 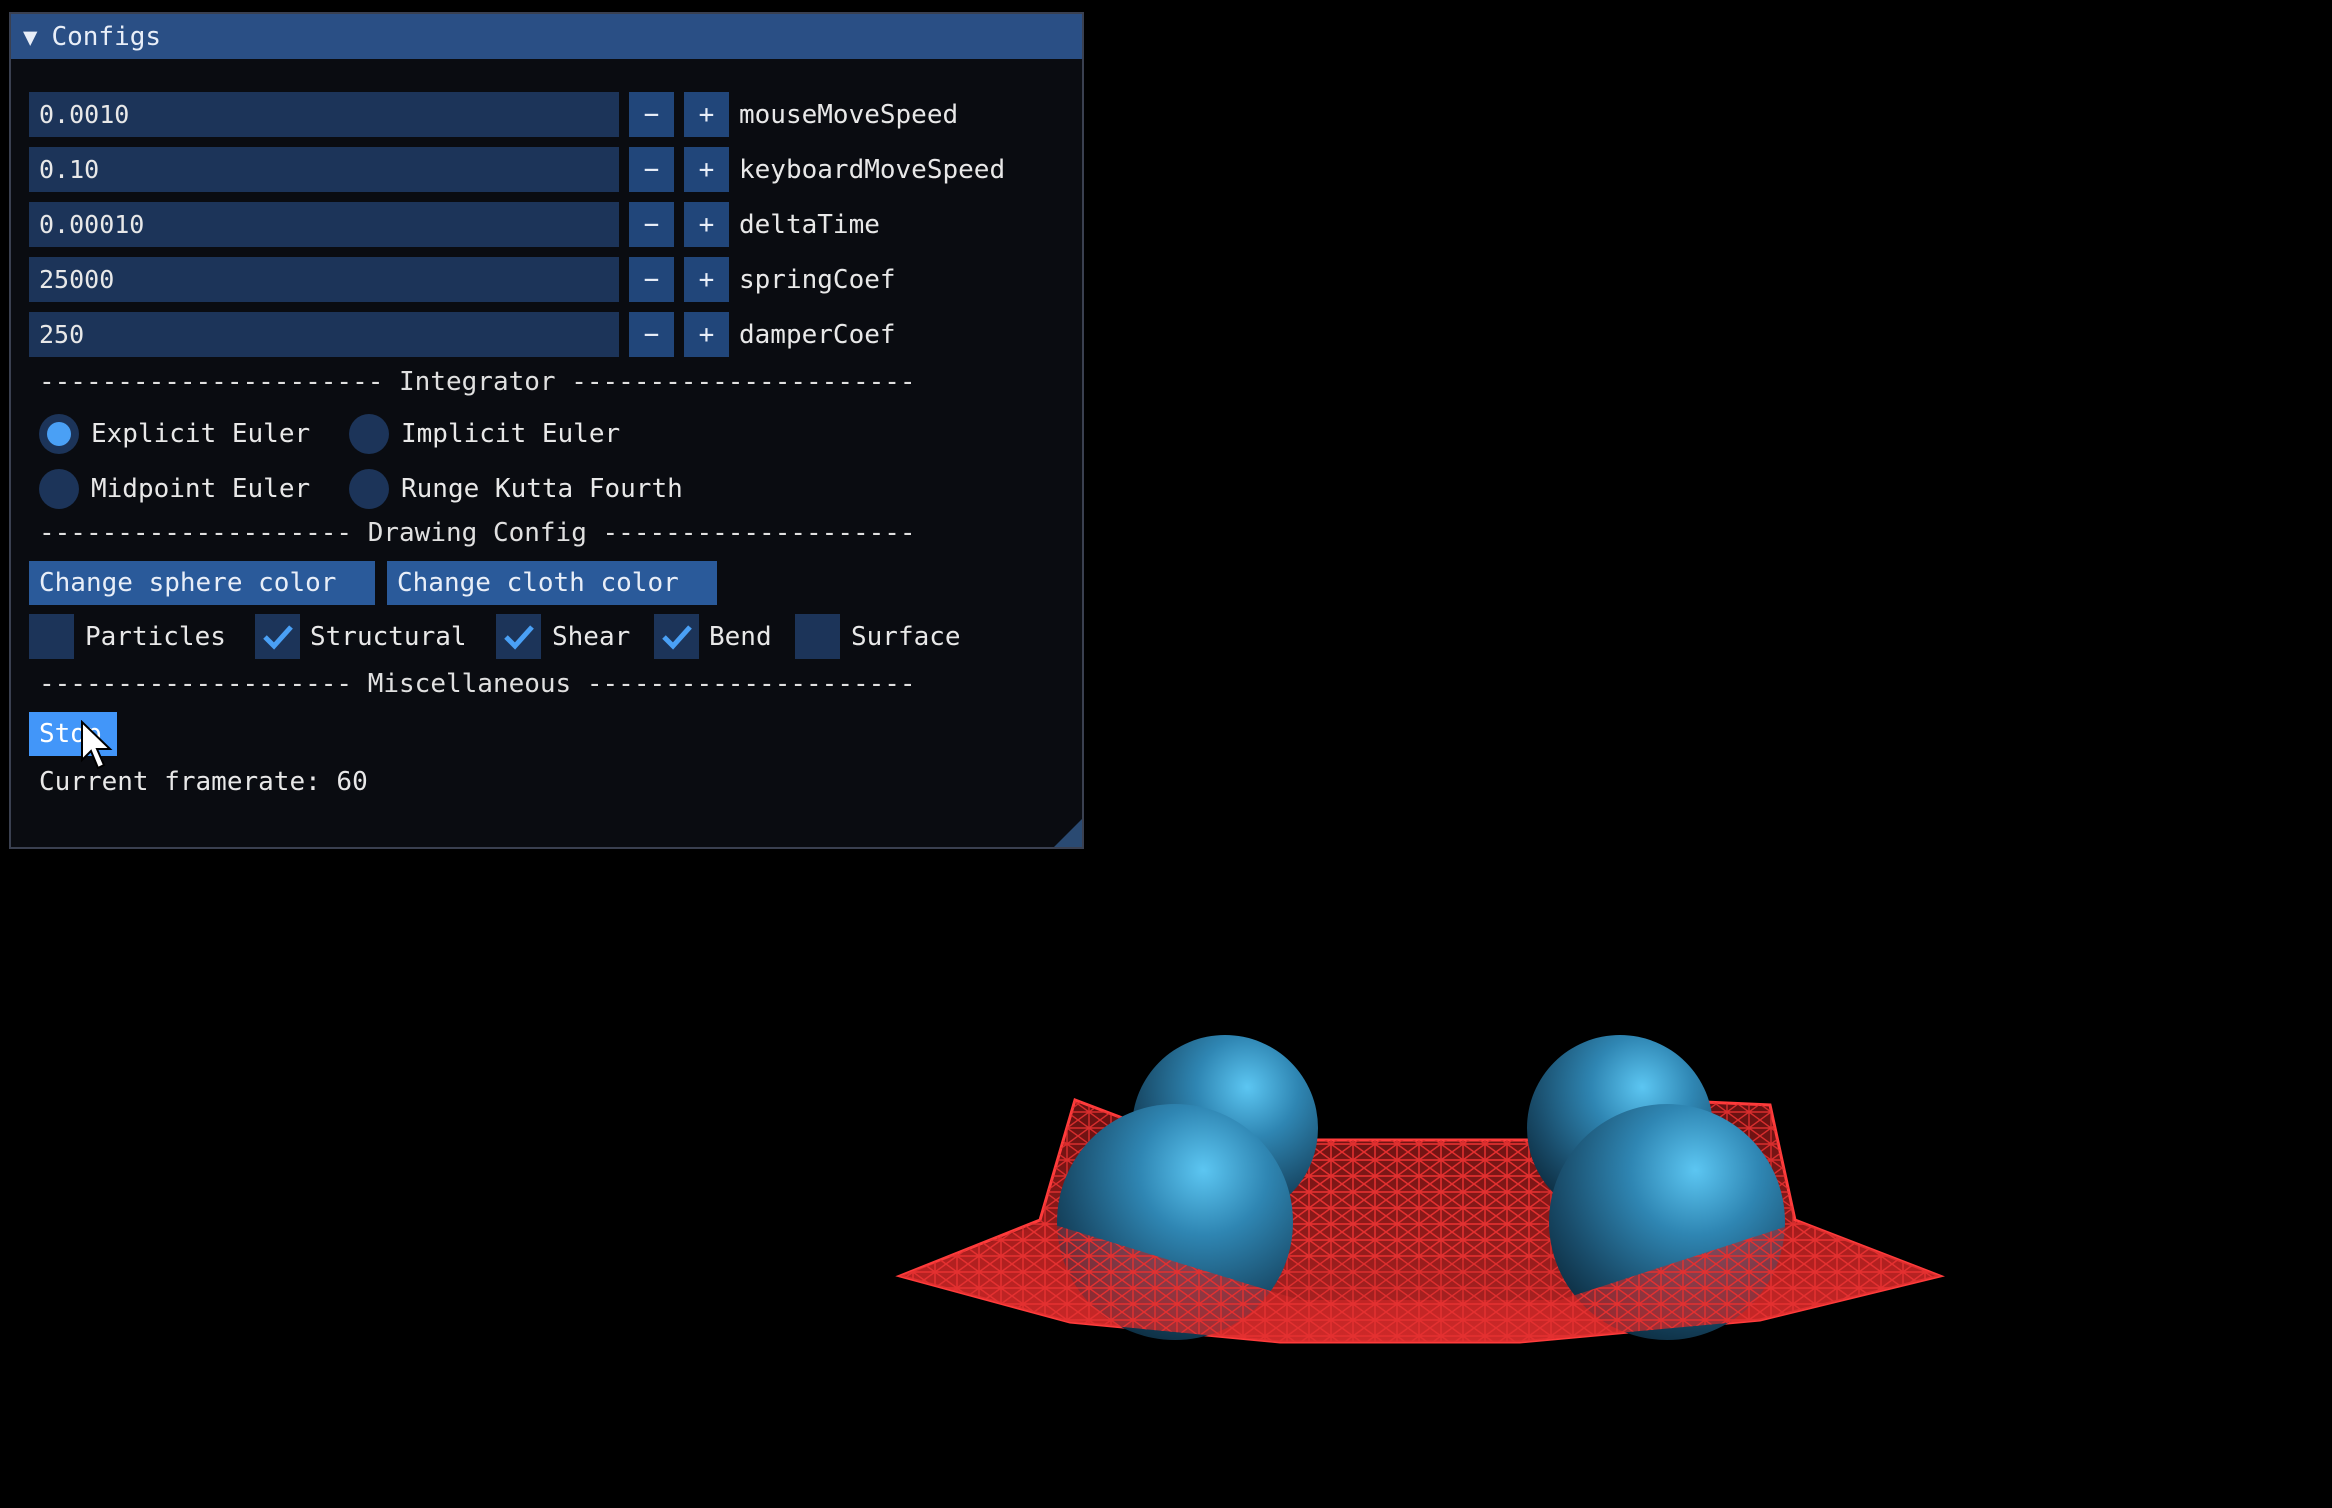 What do you see at coordinates (706, 114) in the screenshot?
I see `mouse-move-speed-increment-button: +` at bounding box center [706, 114].